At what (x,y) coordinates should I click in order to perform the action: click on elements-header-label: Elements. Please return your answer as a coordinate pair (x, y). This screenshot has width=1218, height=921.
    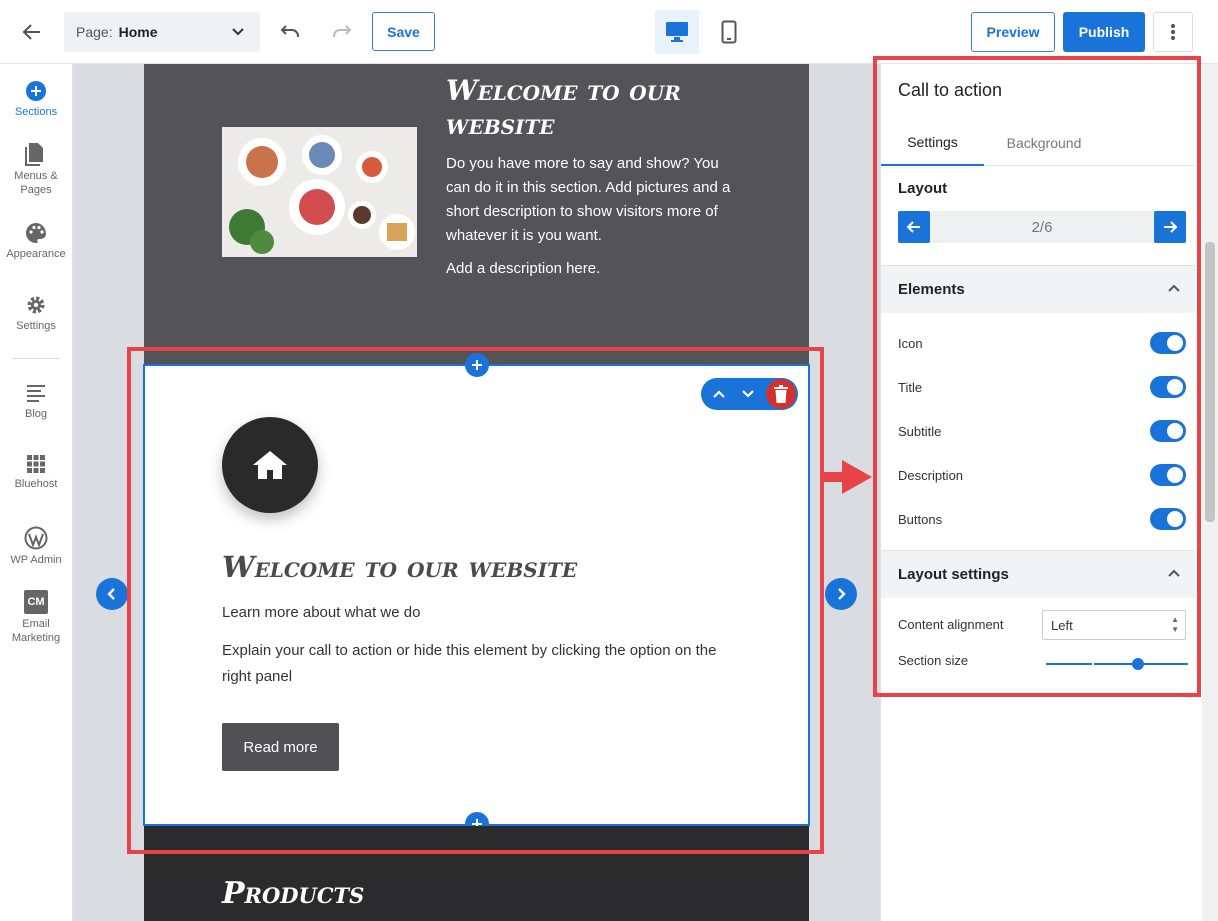
    Looking at the image, I should click on (931, 289).